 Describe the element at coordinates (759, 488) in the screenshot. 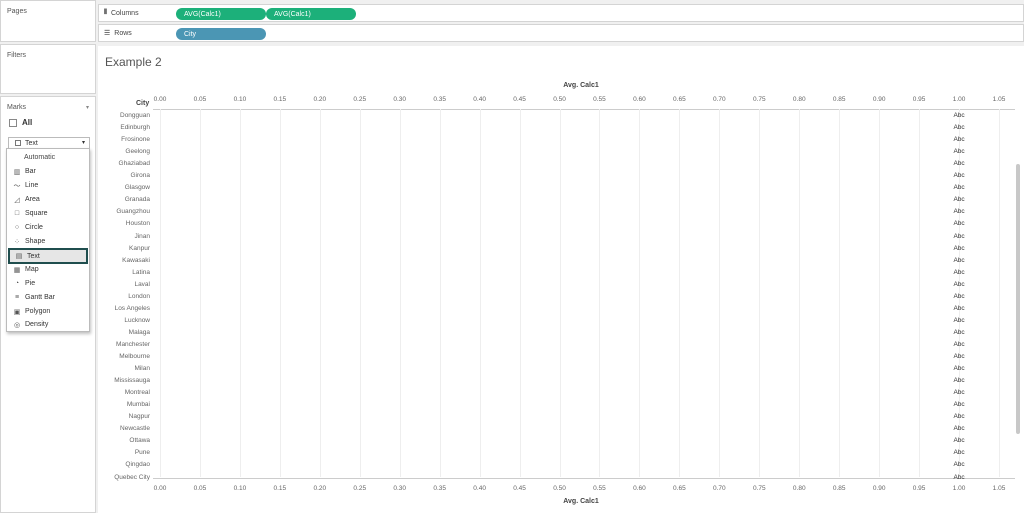

I see `bottom-tick-label: 0.75` at that location.